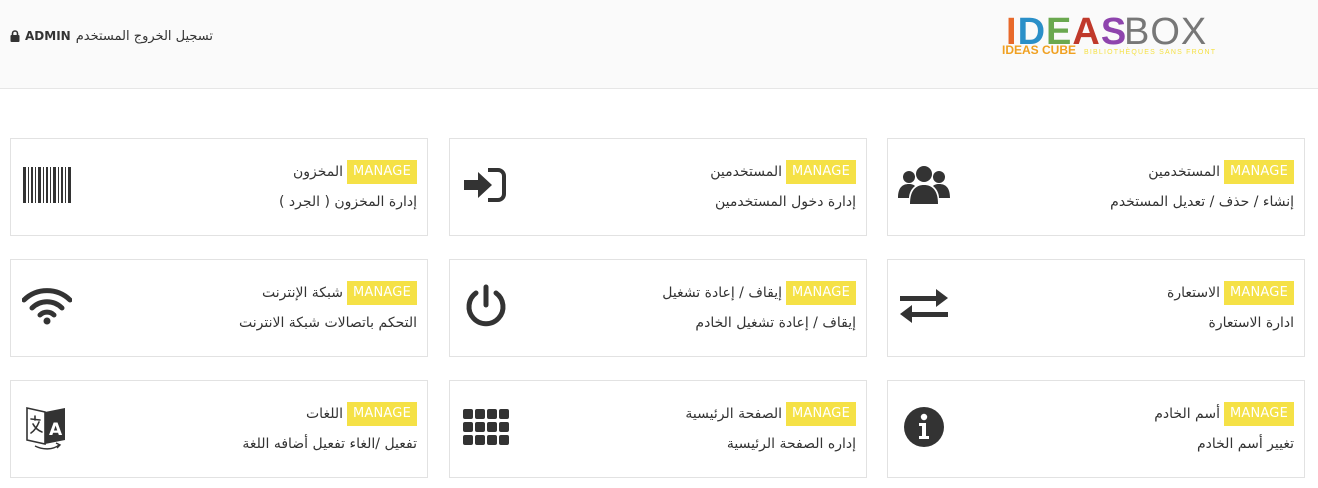 Image resolution: width=1318 pixels, height=488 pixels. Describe the element at coordinates (302, 293) in the screenshot. I see `card-title: شبكة الإنترنت` at that location.